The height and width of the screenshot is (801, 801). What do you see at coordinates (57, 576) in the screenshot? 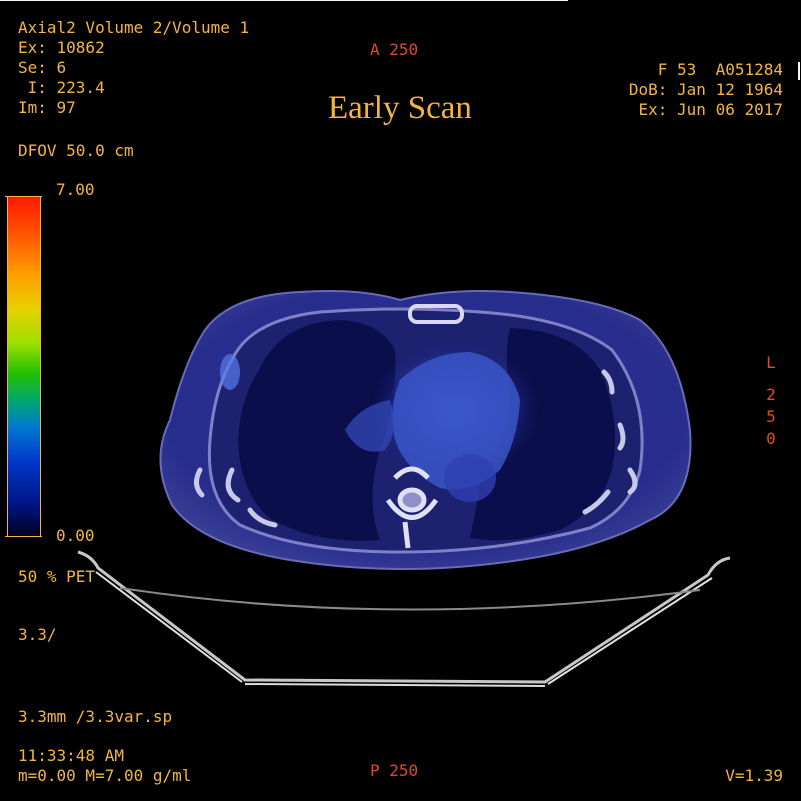
I see `pet-blend-label: 50 % PET` at bounding box center [57, 576].